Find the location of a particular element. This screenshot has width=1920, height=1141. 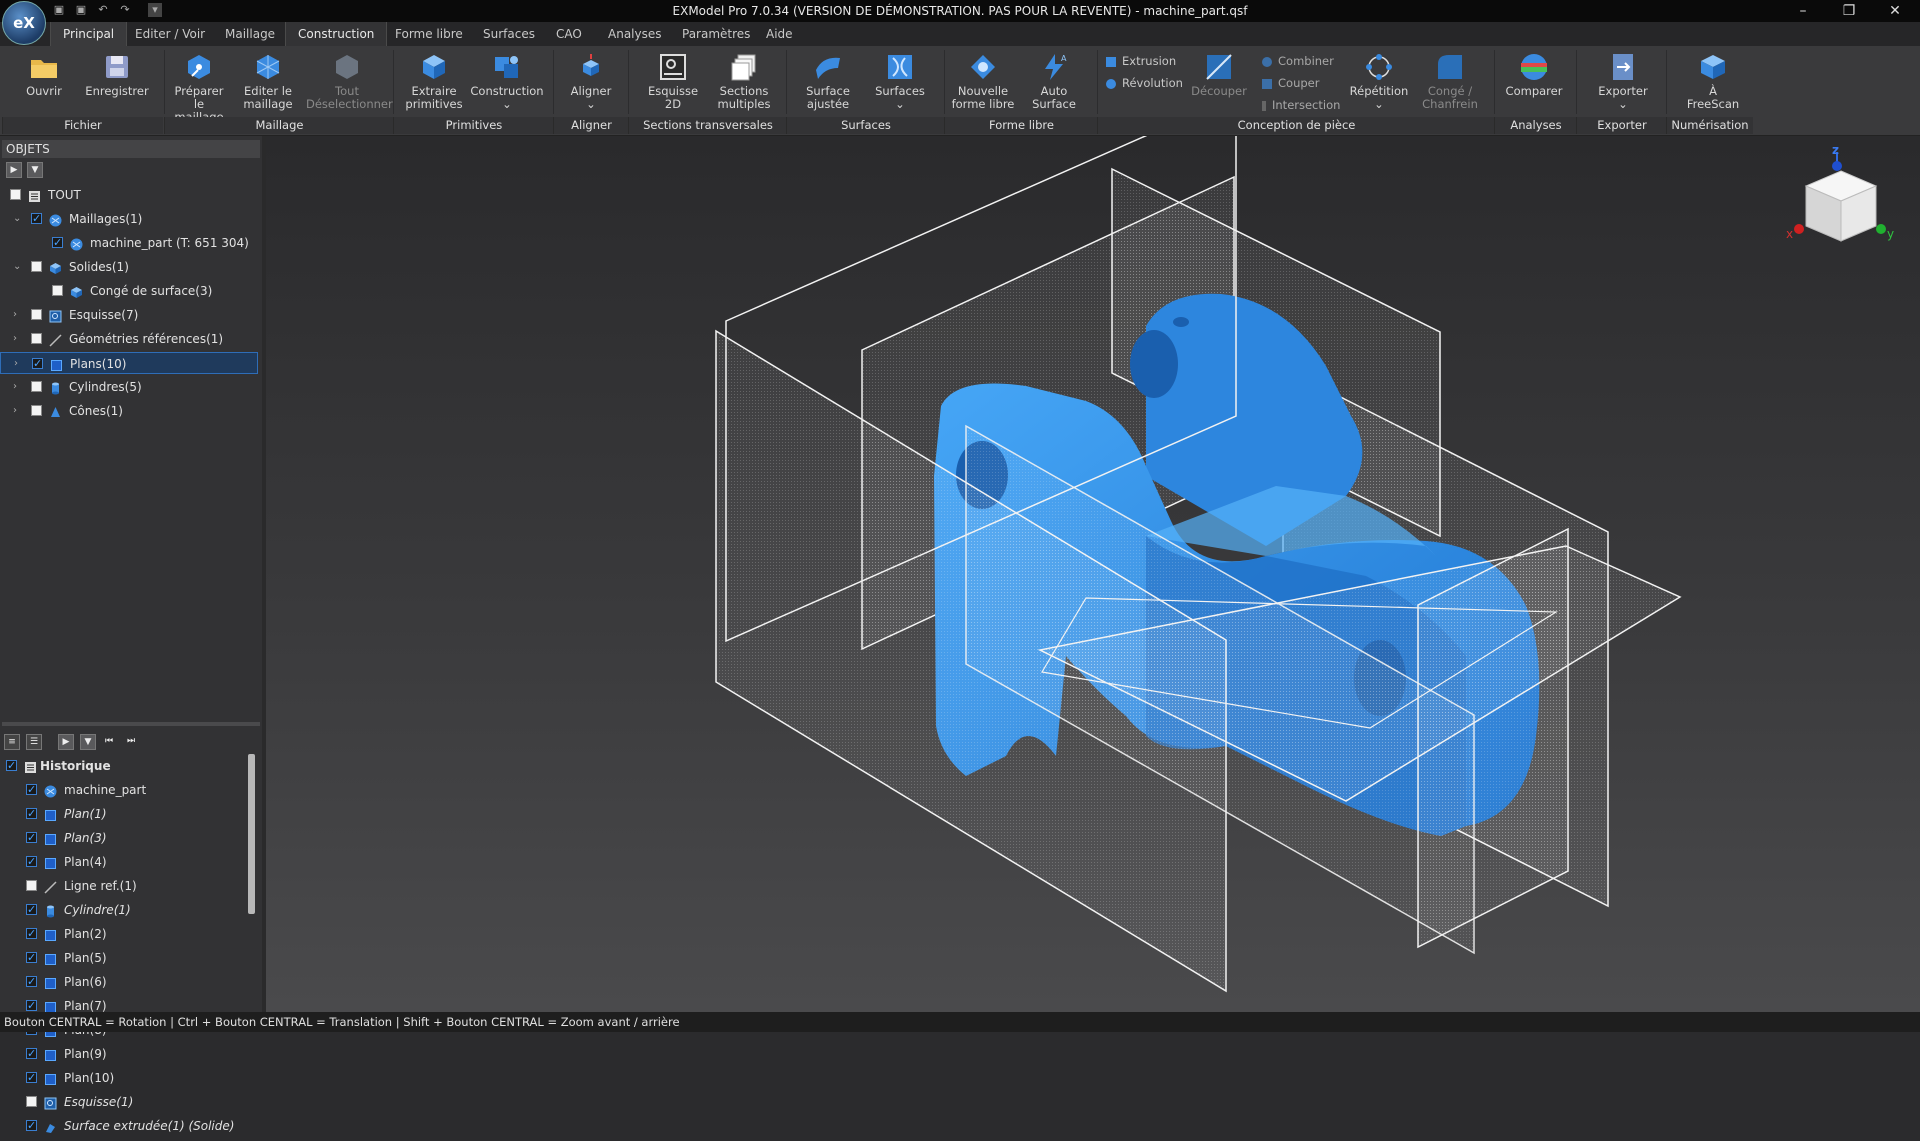

tab-analyses: Analyses is located at coordinates (635, 34).